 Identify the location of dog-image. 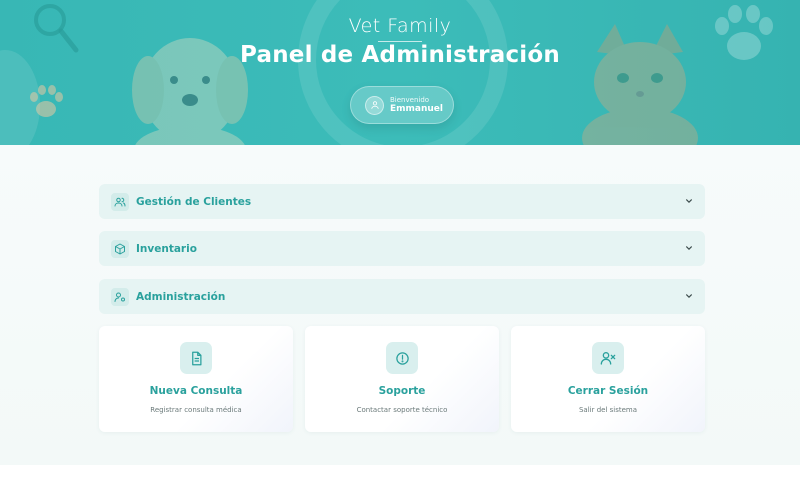
(190, 91).